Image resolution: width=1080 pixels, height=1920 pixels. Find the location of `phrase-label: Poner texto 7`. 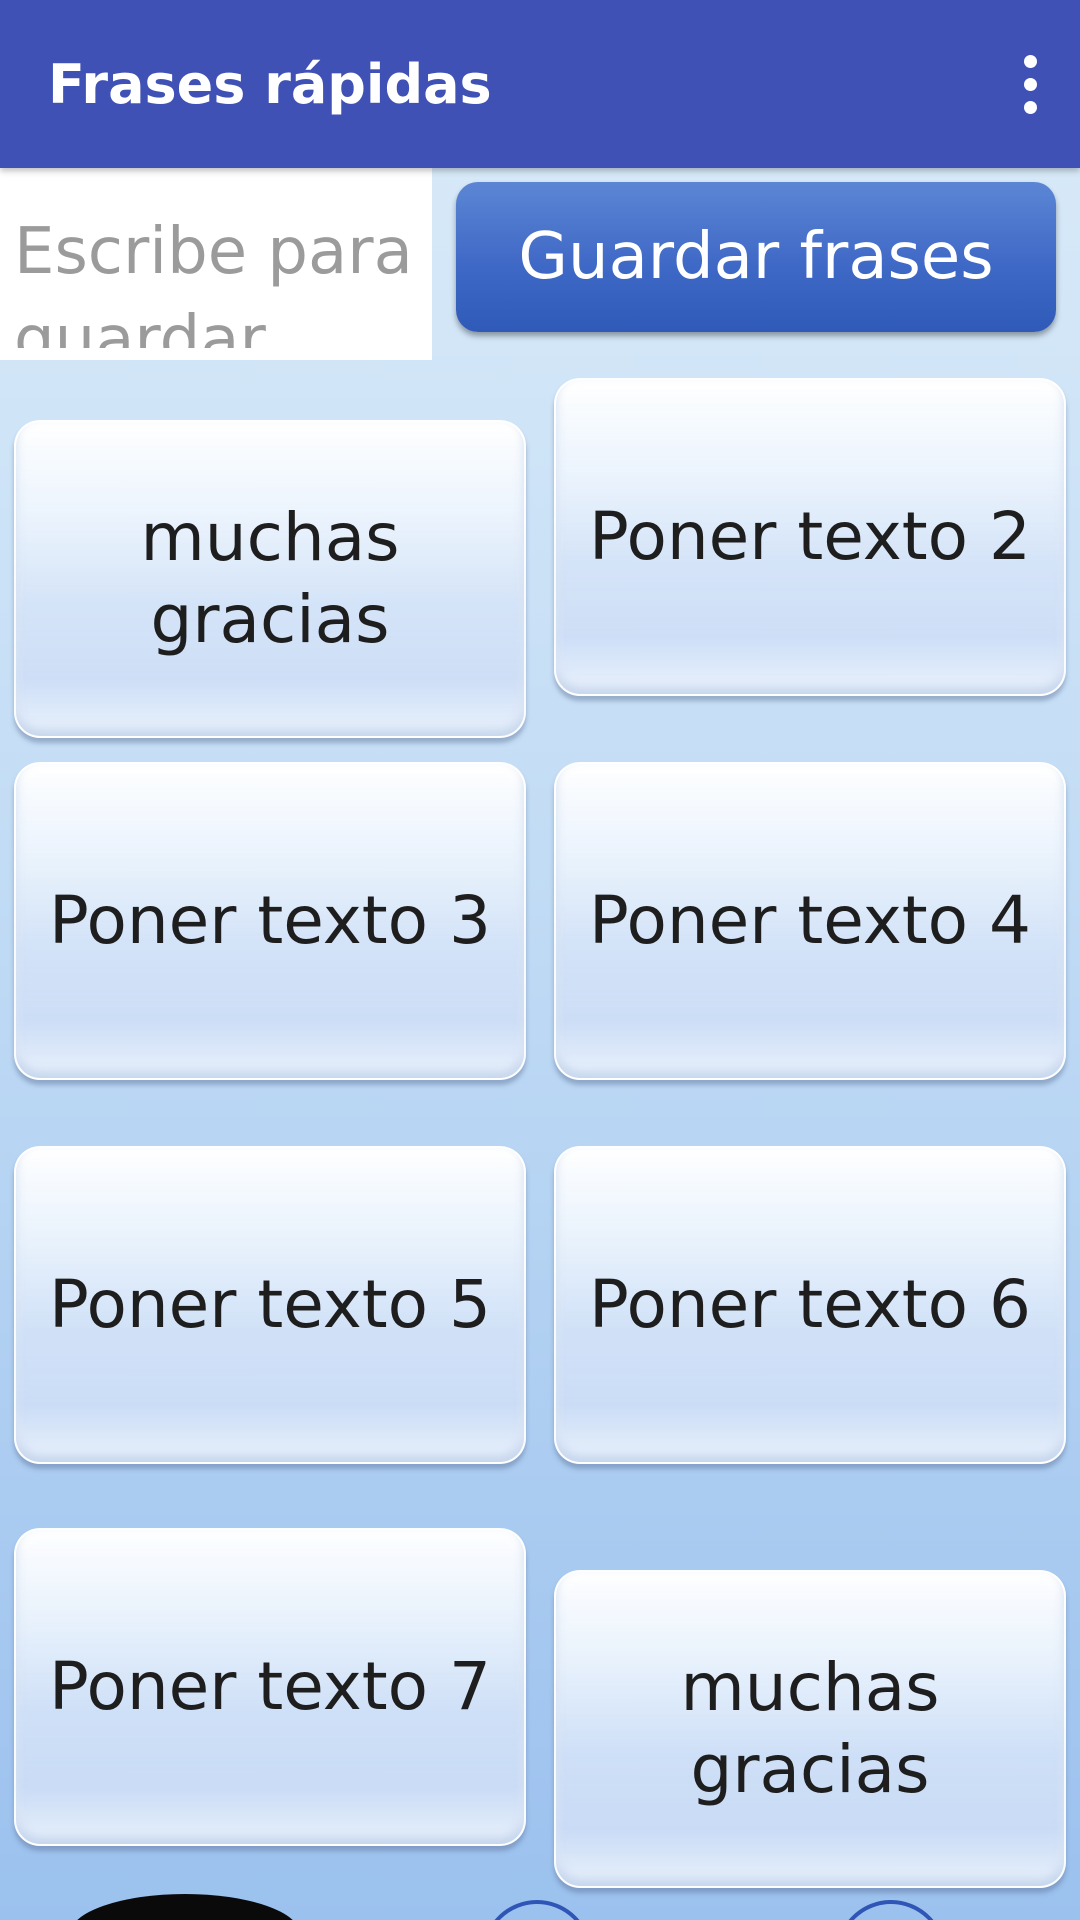

phrase-label: Poner texto 7 is located at coordinates (270, 1686).